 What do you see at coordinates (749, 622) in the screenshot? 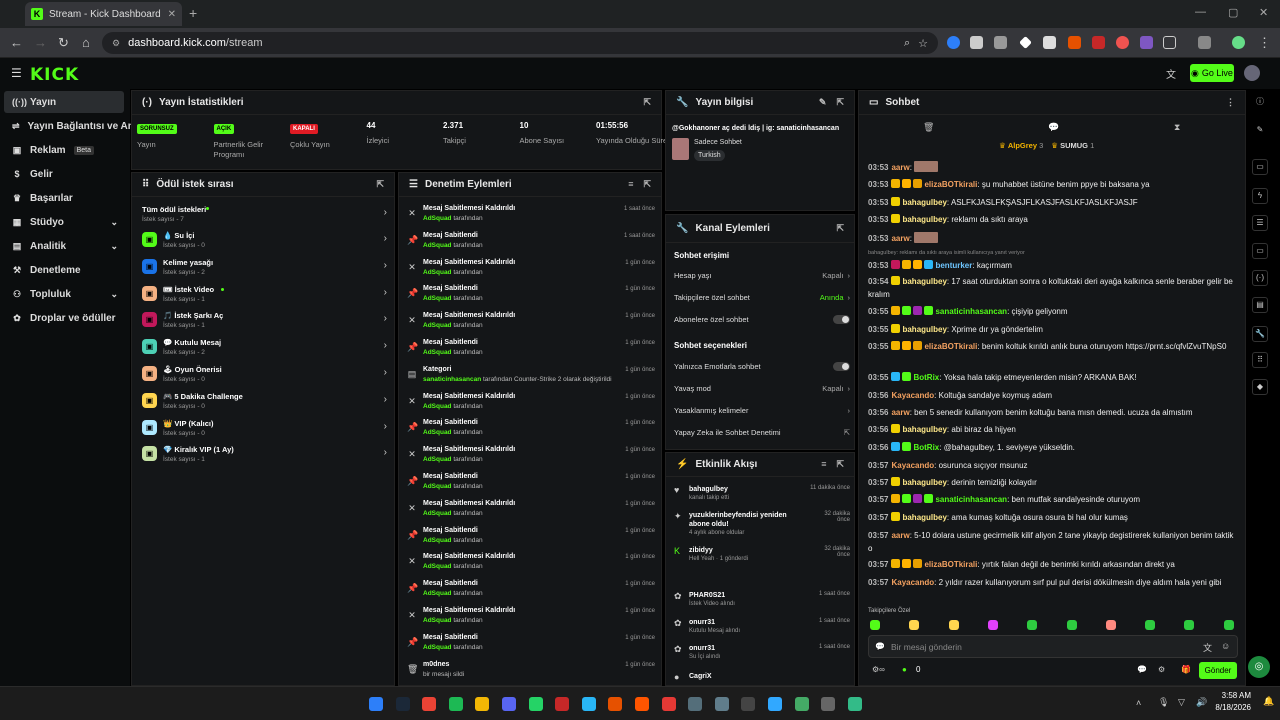
I see `activity-name: onurr31` at bounding box center [749, 622].